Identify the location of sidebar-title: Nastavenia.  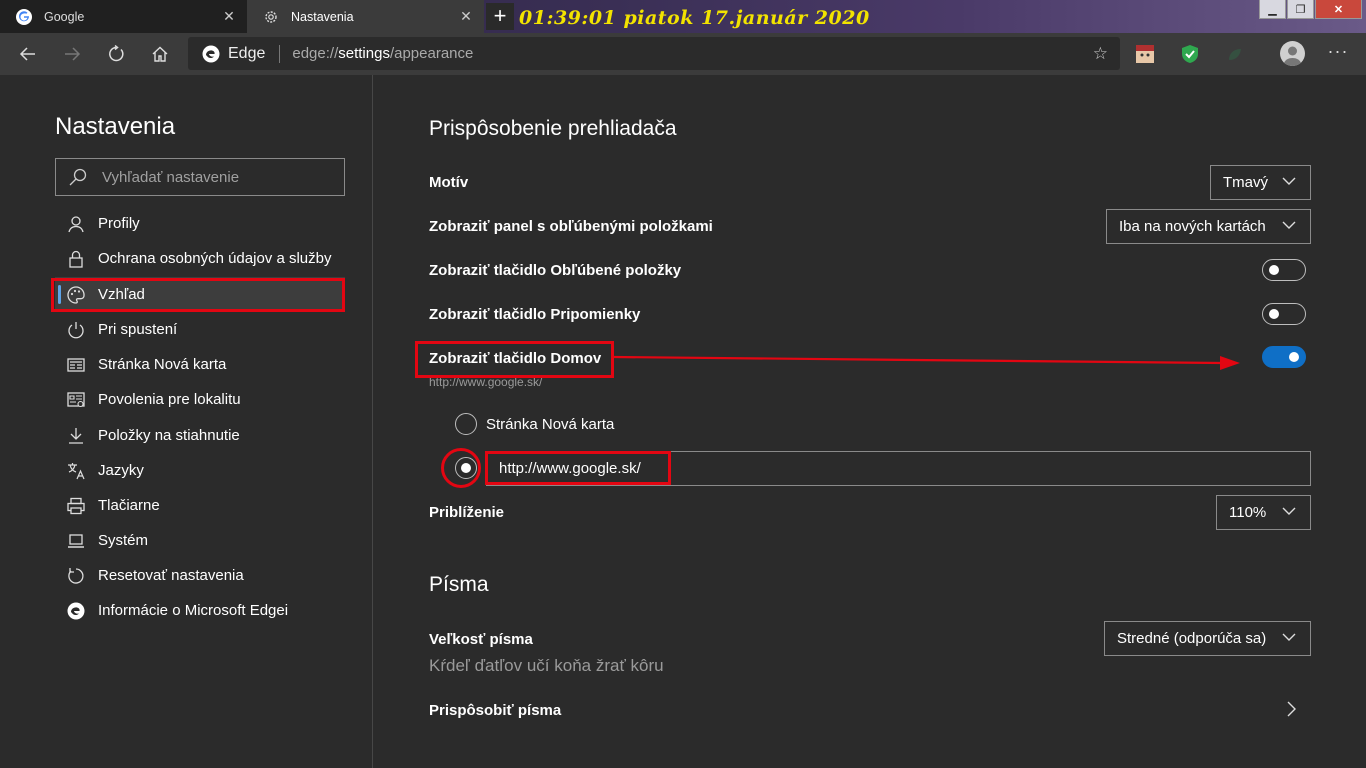
(115, 126).